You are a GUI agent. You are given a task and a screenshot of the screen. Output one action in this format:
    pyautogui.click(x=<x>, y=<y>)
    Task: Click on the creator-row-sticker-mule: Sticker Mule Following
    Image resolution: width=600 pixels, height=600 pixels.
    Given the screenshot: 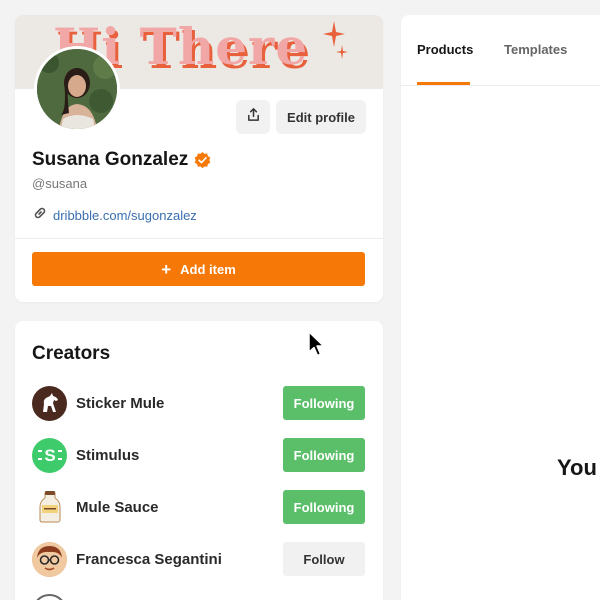 What is the action you would take?
    pyautogui.click(x=198, y=403)
    